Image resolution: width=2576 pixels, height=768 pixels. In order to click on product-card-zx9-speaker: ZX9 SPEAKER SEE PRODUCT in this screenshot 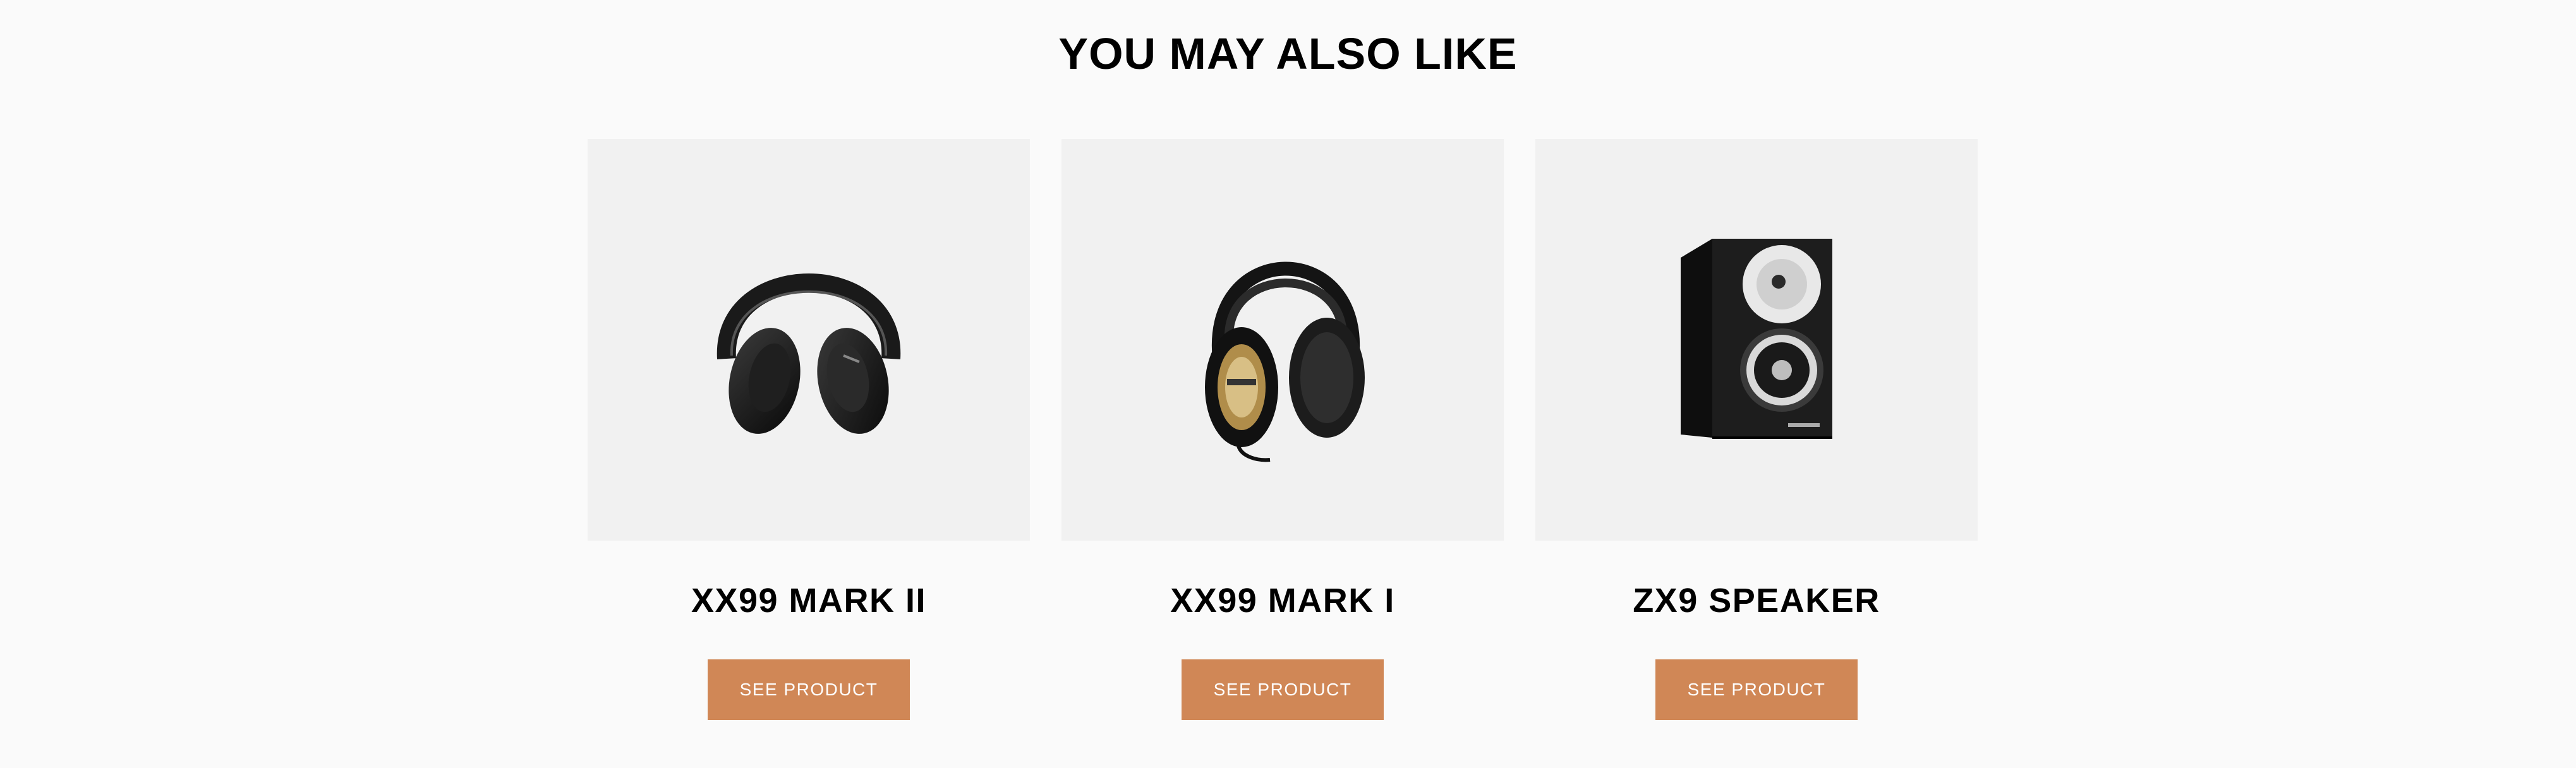, I will do `click(1756, 429)`.